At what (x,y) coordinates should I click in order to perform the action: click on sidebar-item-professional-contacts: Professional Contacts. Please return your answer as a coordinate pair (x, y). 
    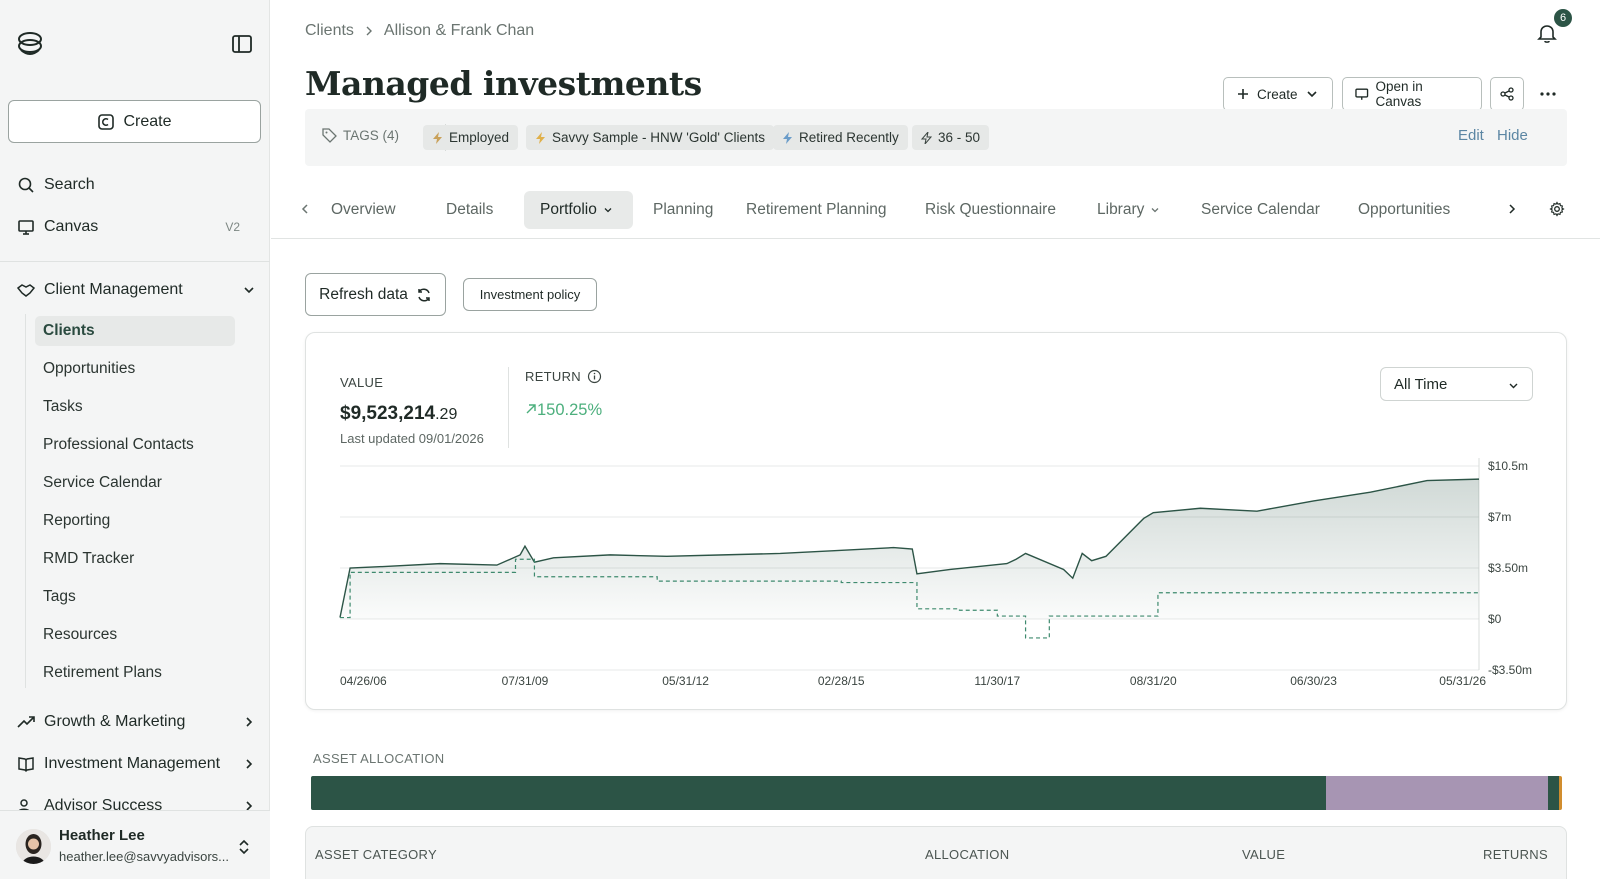
    Looking at the image, I should click on (135, 445).